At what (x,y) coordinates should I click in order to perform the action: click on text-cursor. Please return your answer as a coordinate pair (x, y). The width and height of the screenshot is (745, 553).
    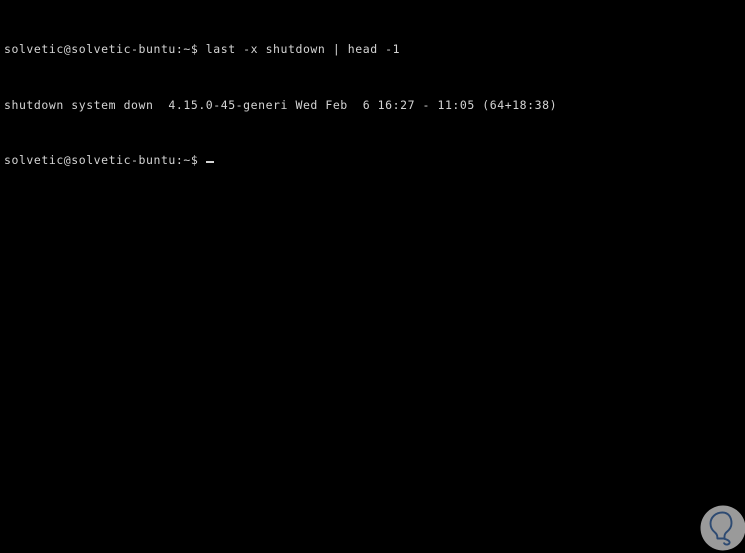
    Looking at the image, I should click on (209, 161).